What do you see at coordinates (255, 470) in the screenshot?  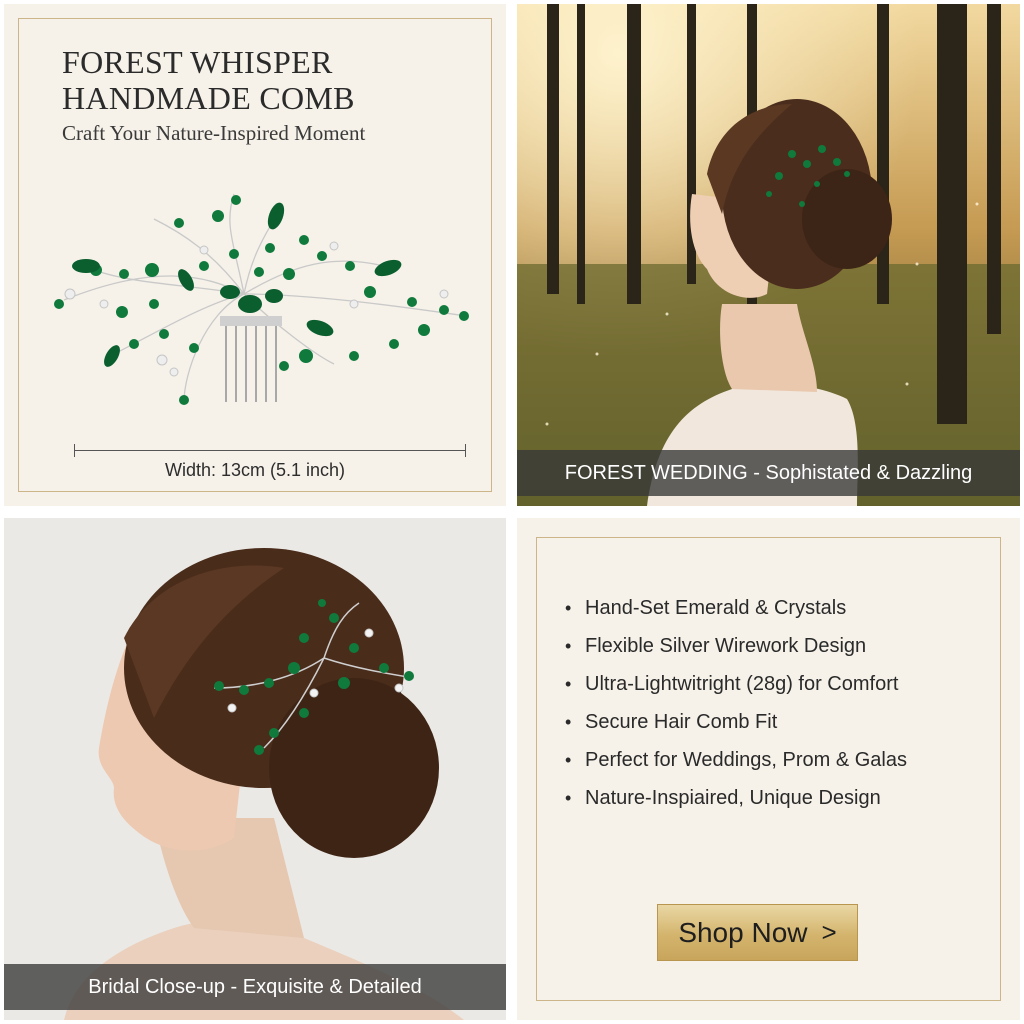 I see `width-label: Width: 13cm (5.1 inch)` at bounding box center [255, 470].